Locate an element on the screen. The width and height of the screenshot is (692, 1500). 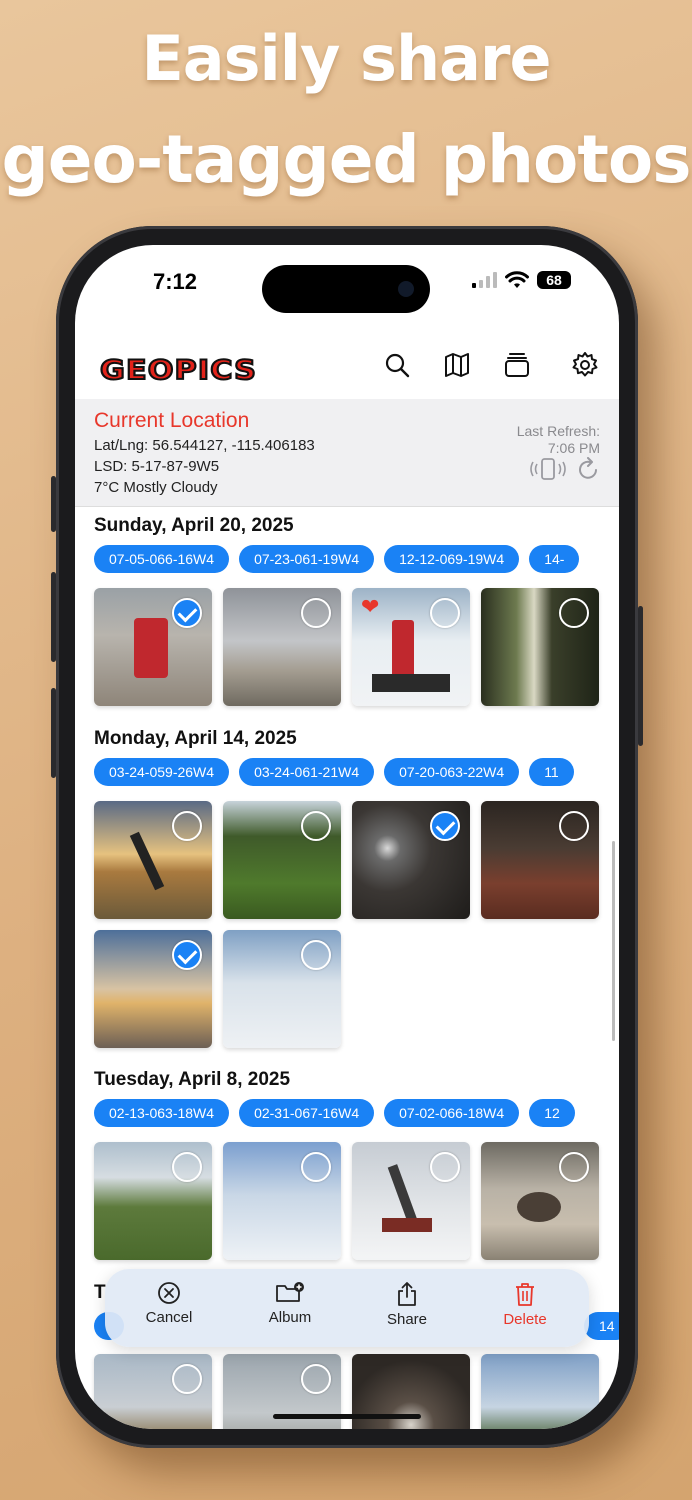
share-label: Share is located at coordinates (407, 1319).